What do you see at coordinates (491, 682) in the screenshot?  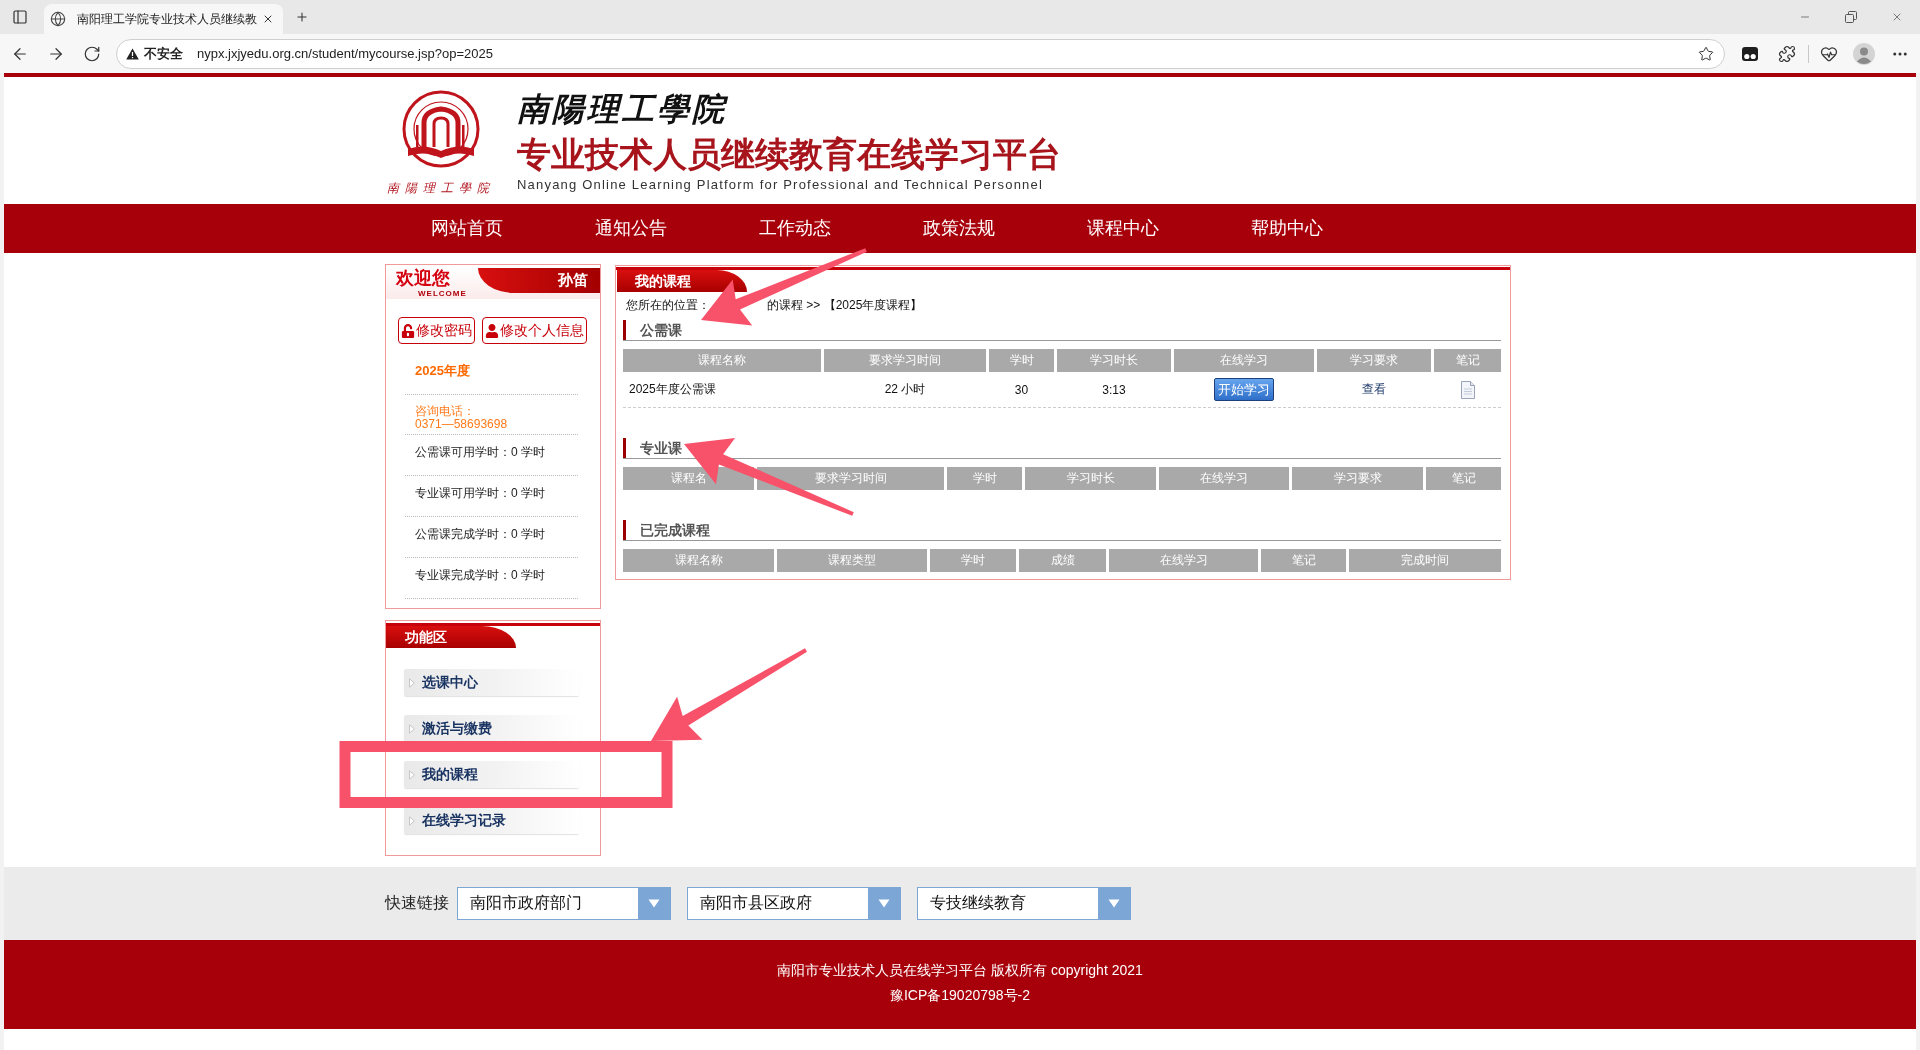 I see `menu-item: 选课中心` at bounding box center [491, 682].